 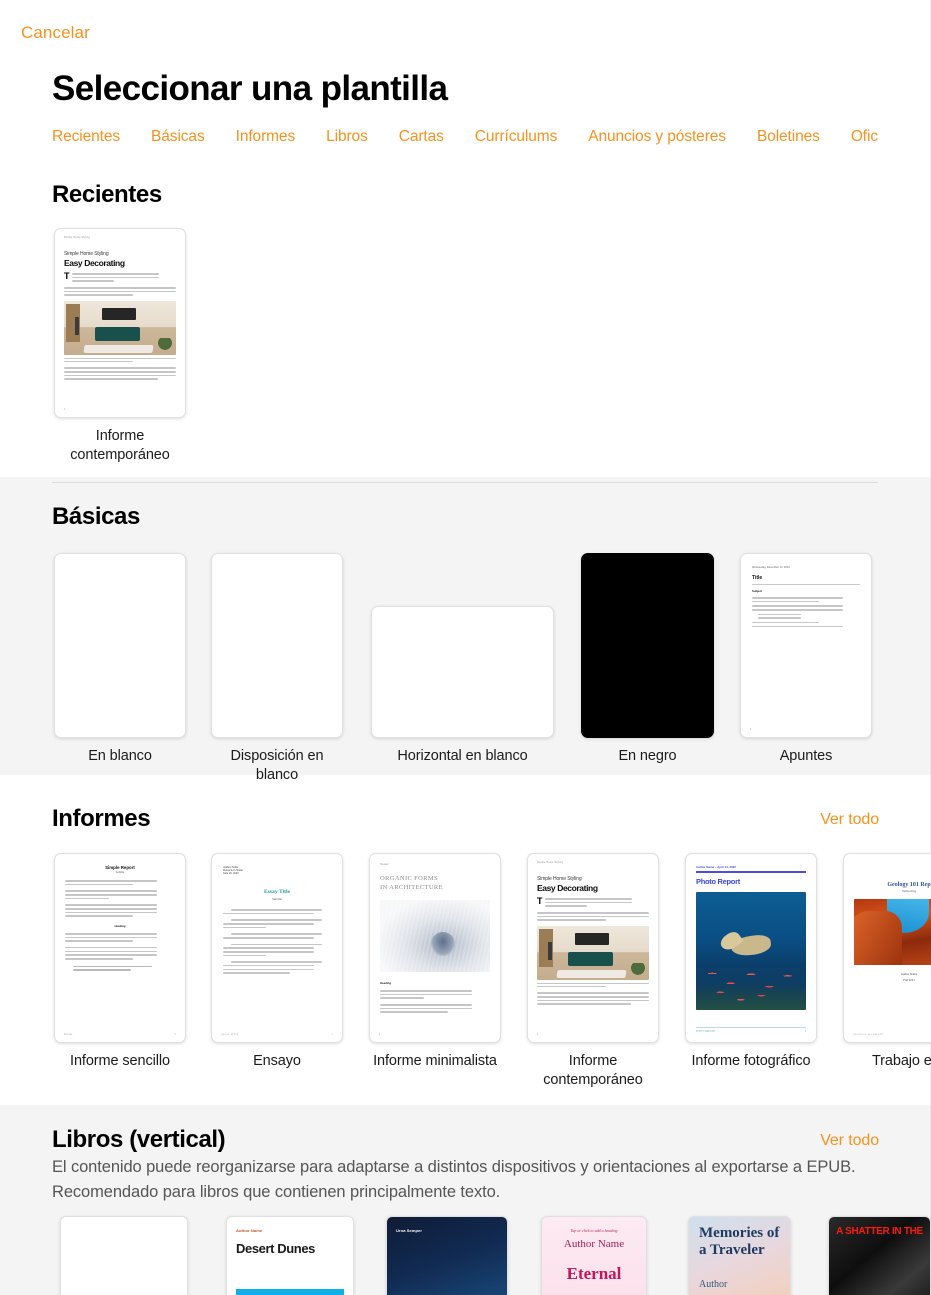 I want to click on book-cover: A SHATTER IN THE, so click(x=879, y=1255).